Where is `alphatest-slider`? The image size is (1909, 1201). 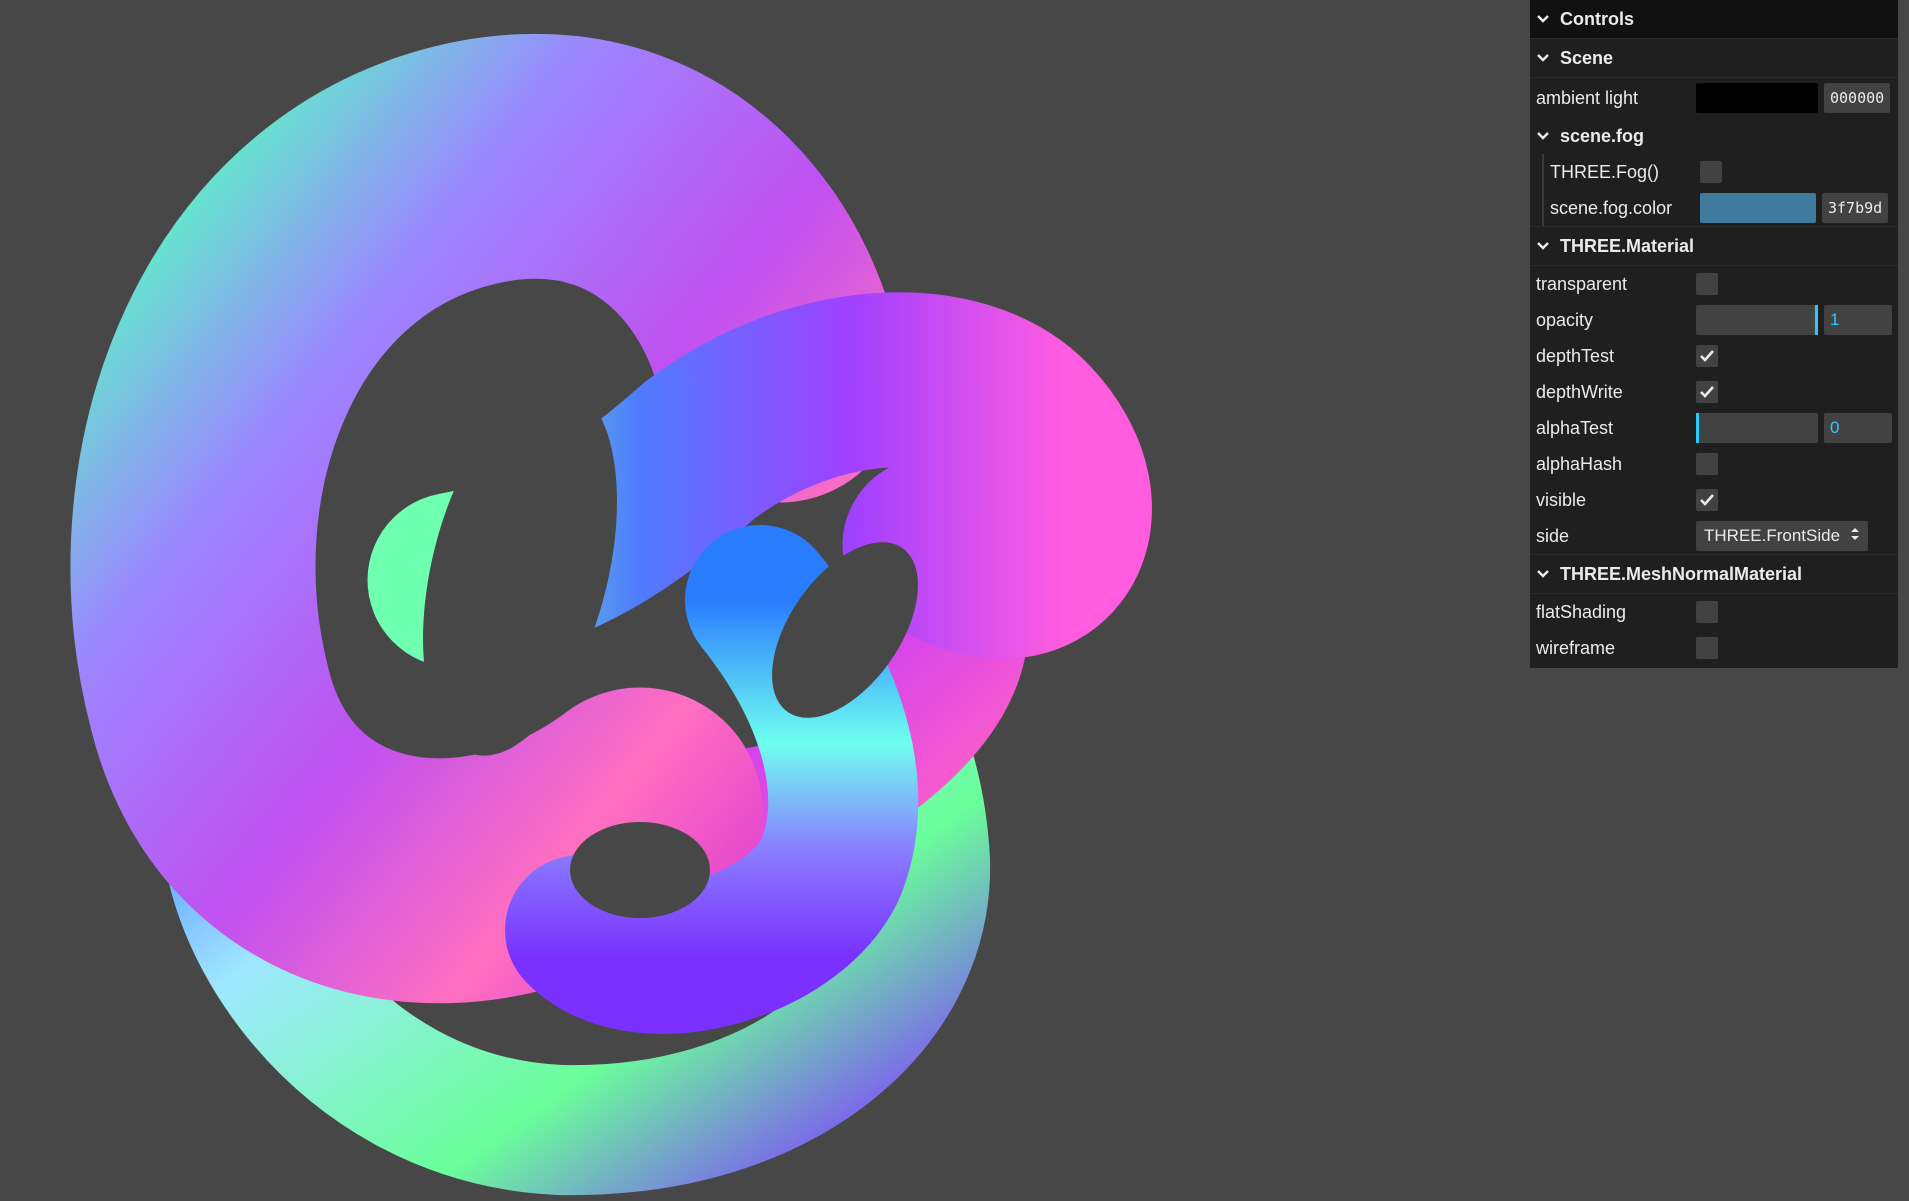
alphatest-slider is located at coordinates (1757, 428).